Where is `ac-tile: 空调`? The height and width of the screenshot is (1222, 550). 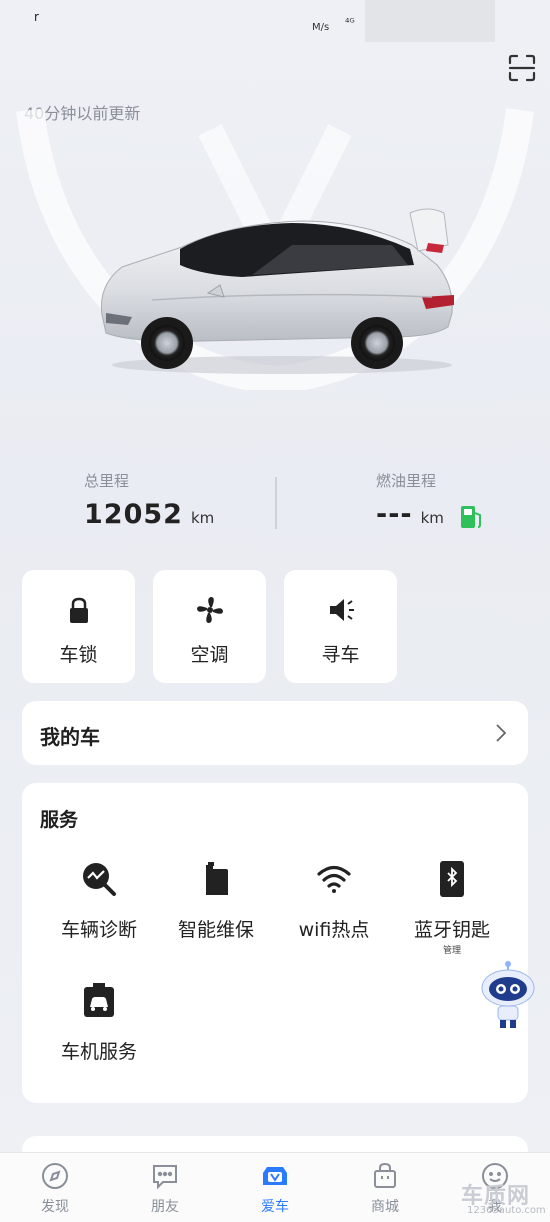 ac-tile: 空调 is located at coordinates (209, 626).